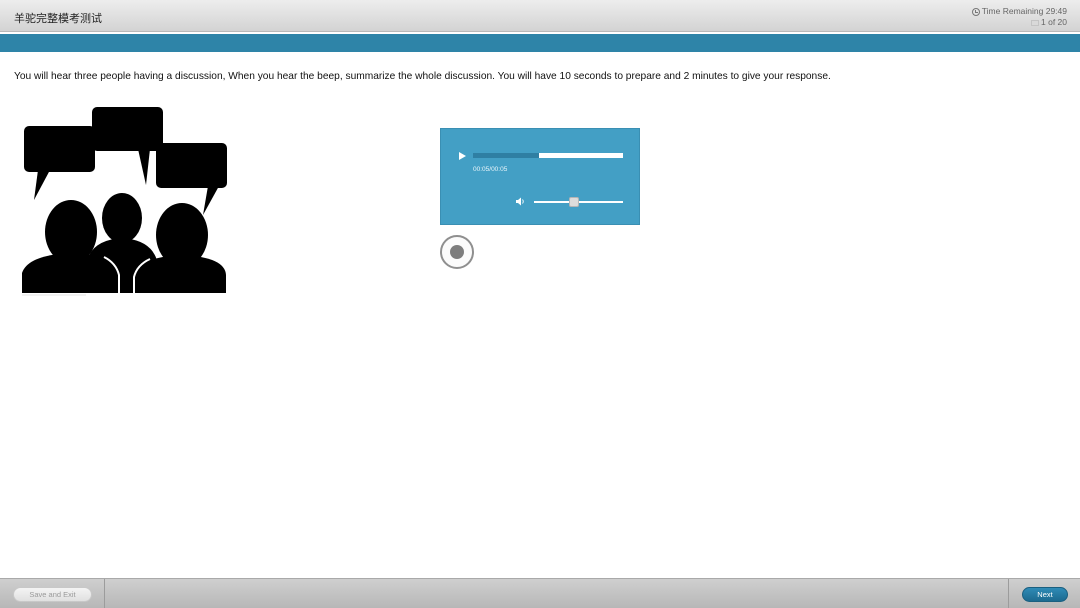 The height and width of the screenshot is (608, 1080). I want to click on question-progress: 1 of 20, so click(1054, 22).